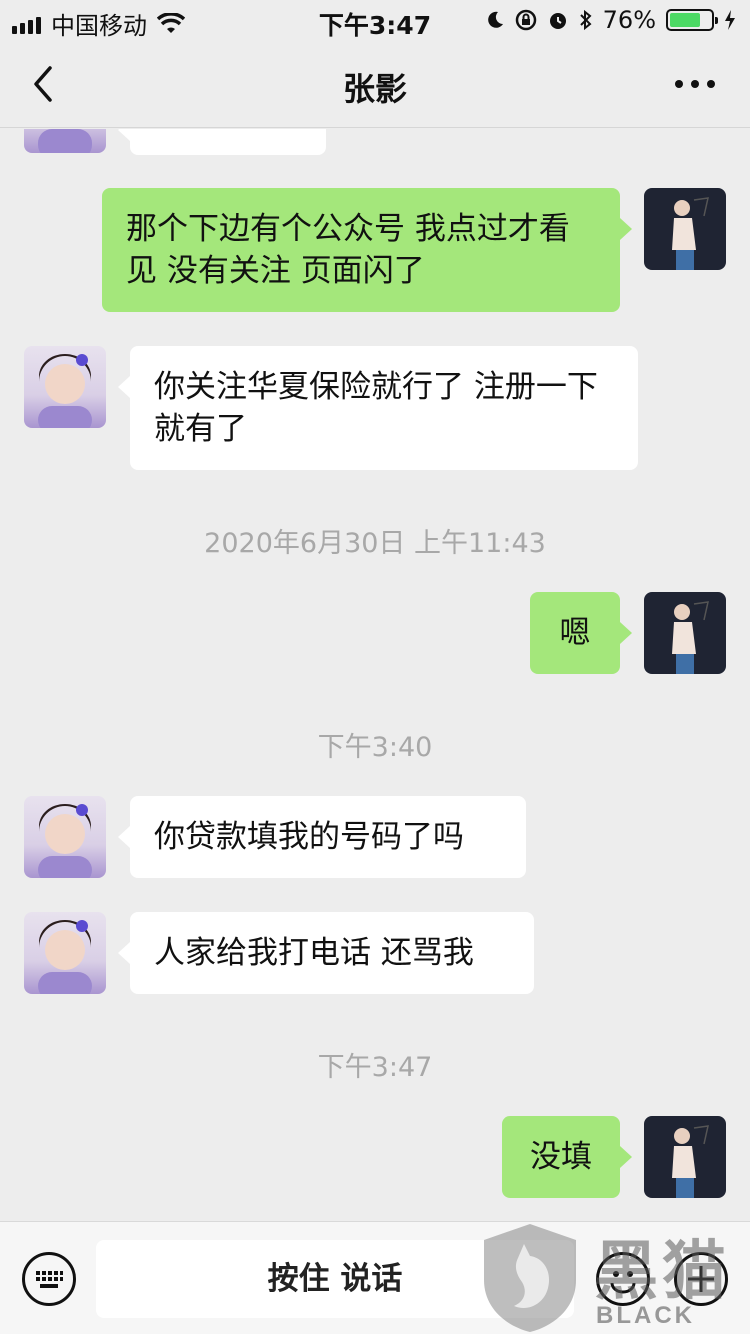 The image size is (750, 1334). I want to click on more-actions-button, so click(701, 1279).